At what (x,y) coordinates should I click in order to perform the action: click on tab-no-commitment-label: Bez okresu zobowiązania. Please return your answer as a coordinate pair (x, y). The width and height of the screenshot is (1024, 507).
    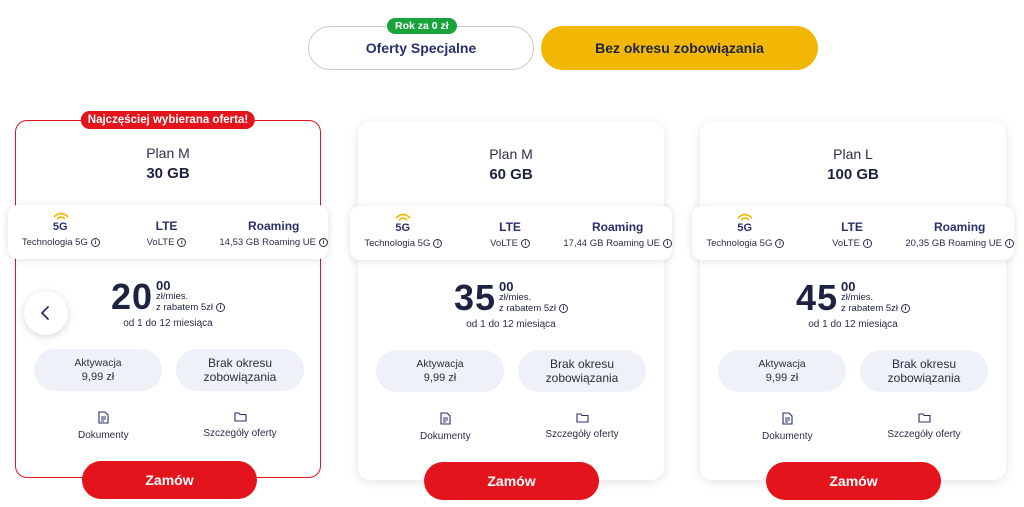
    Looking at the image, I should click on (679, 48).